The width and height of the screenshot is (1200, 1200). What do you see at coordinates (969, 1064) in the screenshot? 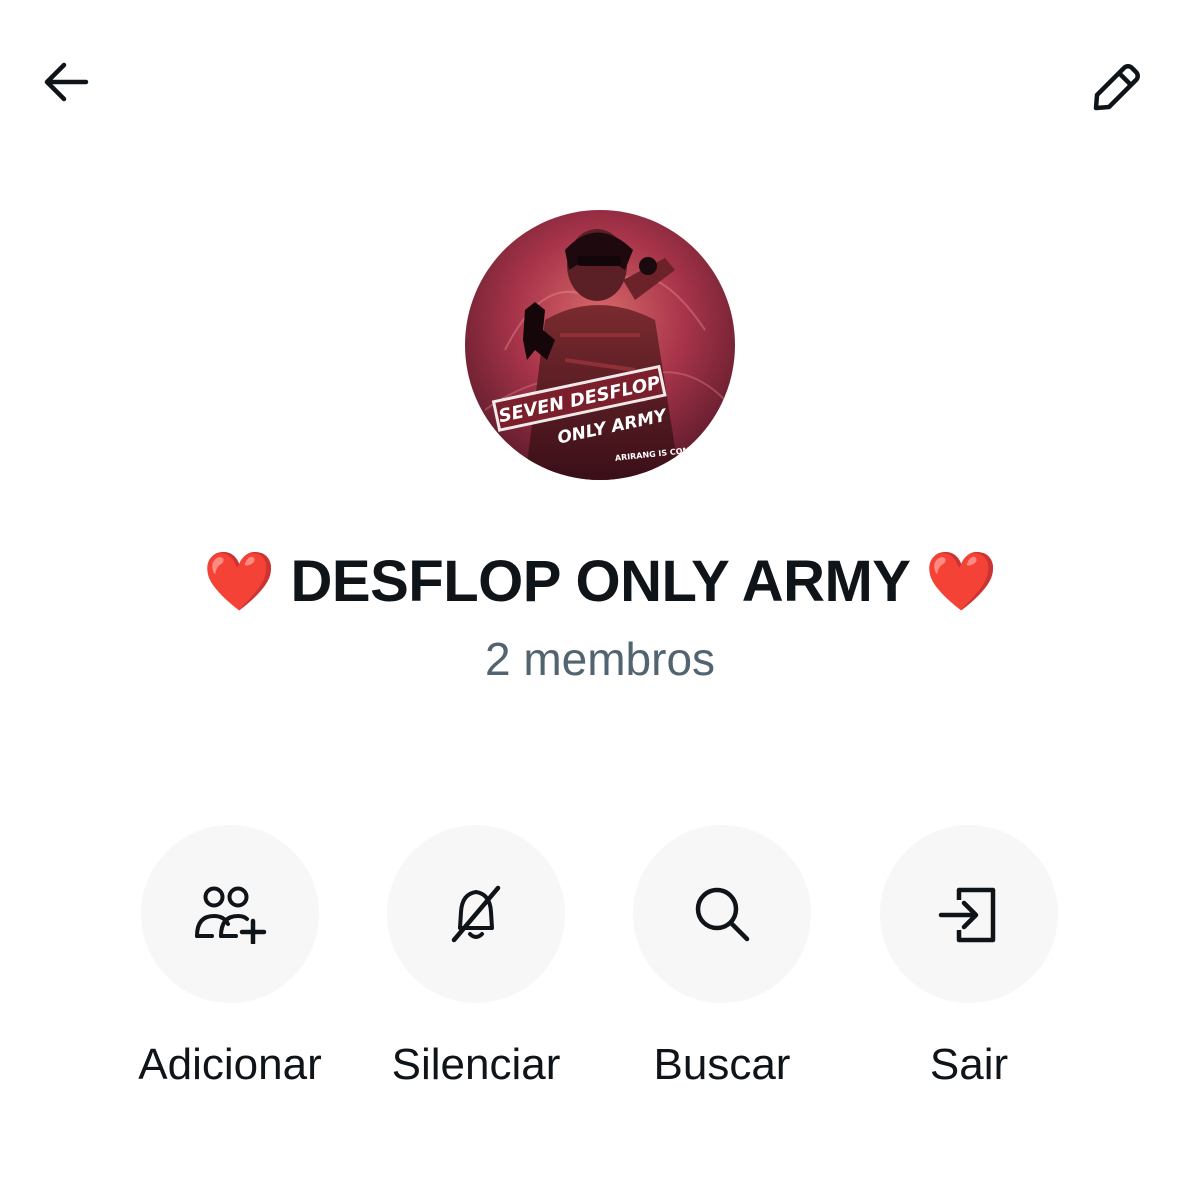
I see `leave-label: Sair` at bounding box center [969, 1064].